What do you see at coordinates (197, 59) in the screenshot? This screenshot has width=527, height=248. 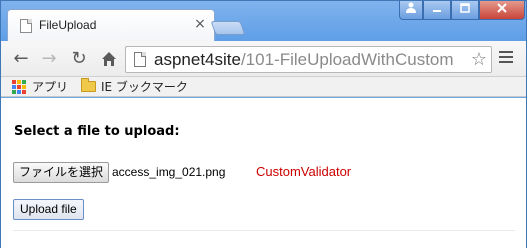 I see `url-host: aspnet4site` at bounding box center [197, 59].